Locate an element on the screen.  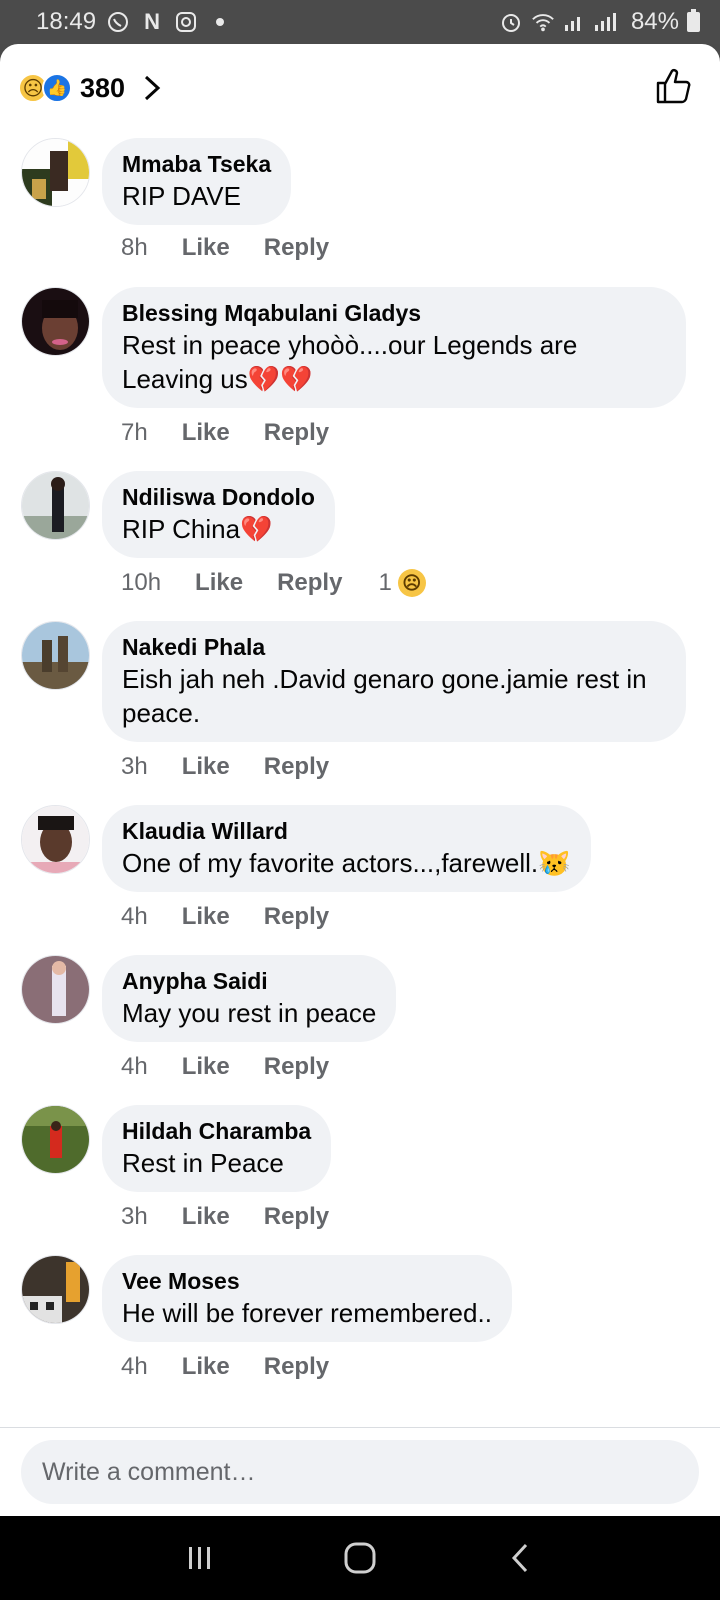
status-time: 18:49 is located at coordinates (66, 21).